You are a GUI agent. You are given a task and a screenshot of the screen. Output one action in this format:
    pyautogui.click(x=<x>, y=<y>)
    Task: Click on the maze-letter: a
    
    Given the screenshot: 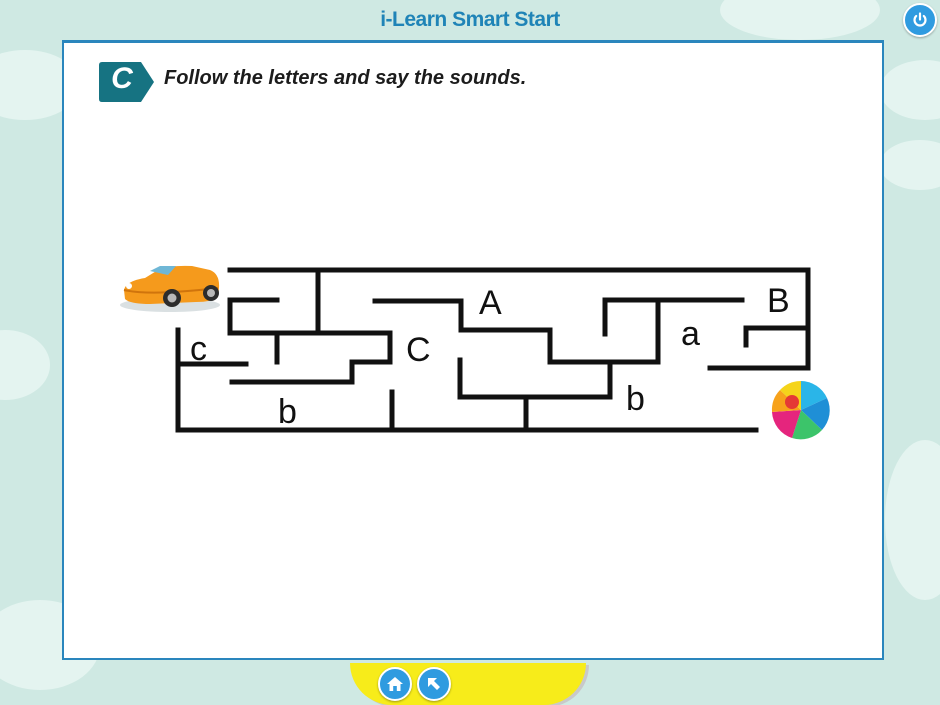 What is the action you would take?
    pyautogui.click(x=690, y=334)
    